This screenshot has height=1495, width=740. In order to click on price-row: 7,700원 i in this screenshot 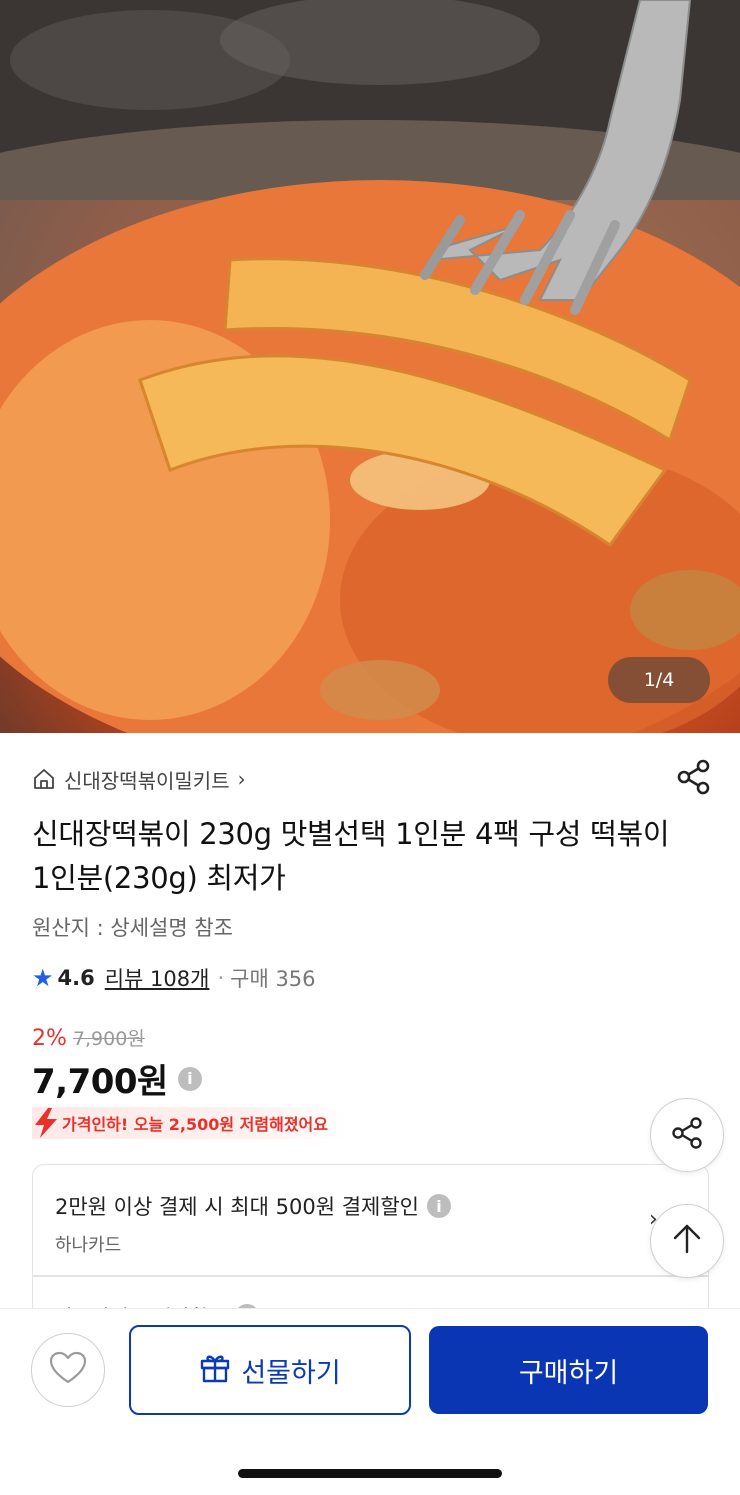, I will do `click(117, 1078)`.